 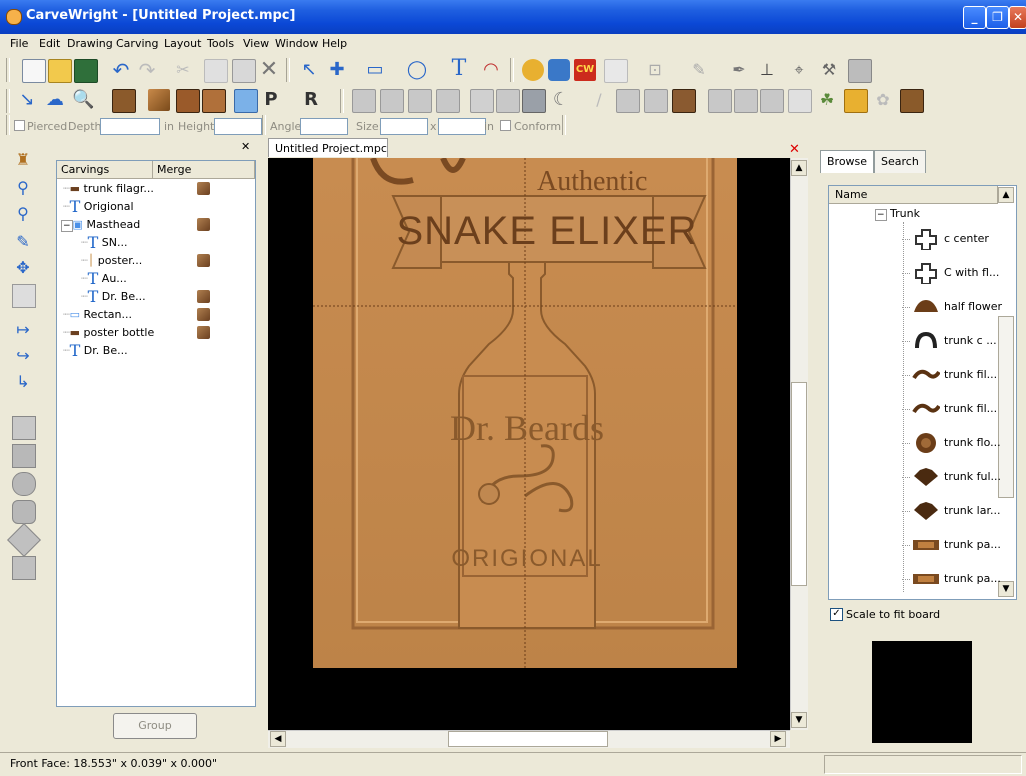 What do you see at coordinates (23, 161) in the screenshot?
I see `bit-holder-icon: ♜` at bounding box center [23, 161].